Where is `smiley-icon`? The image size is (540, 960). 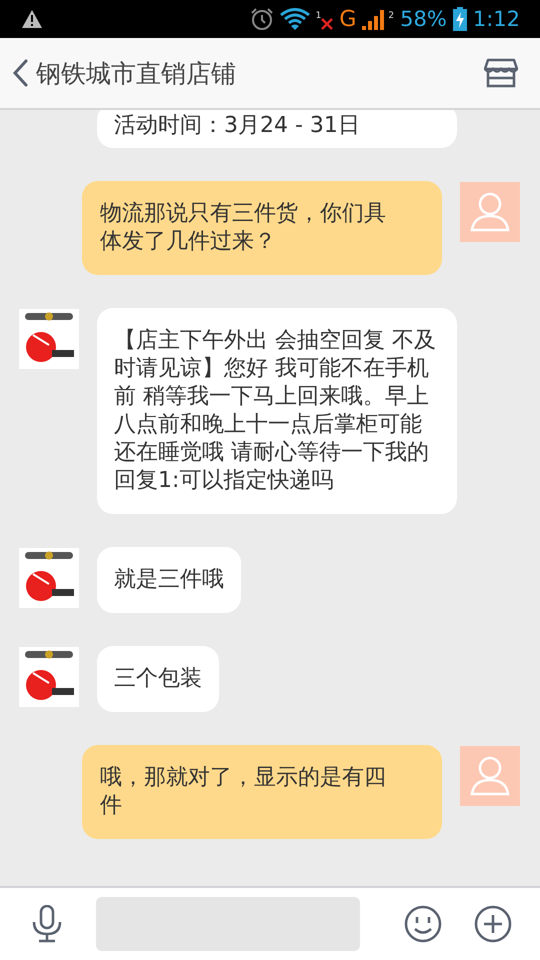 smiley-icon is located at coordinates (423, 924).